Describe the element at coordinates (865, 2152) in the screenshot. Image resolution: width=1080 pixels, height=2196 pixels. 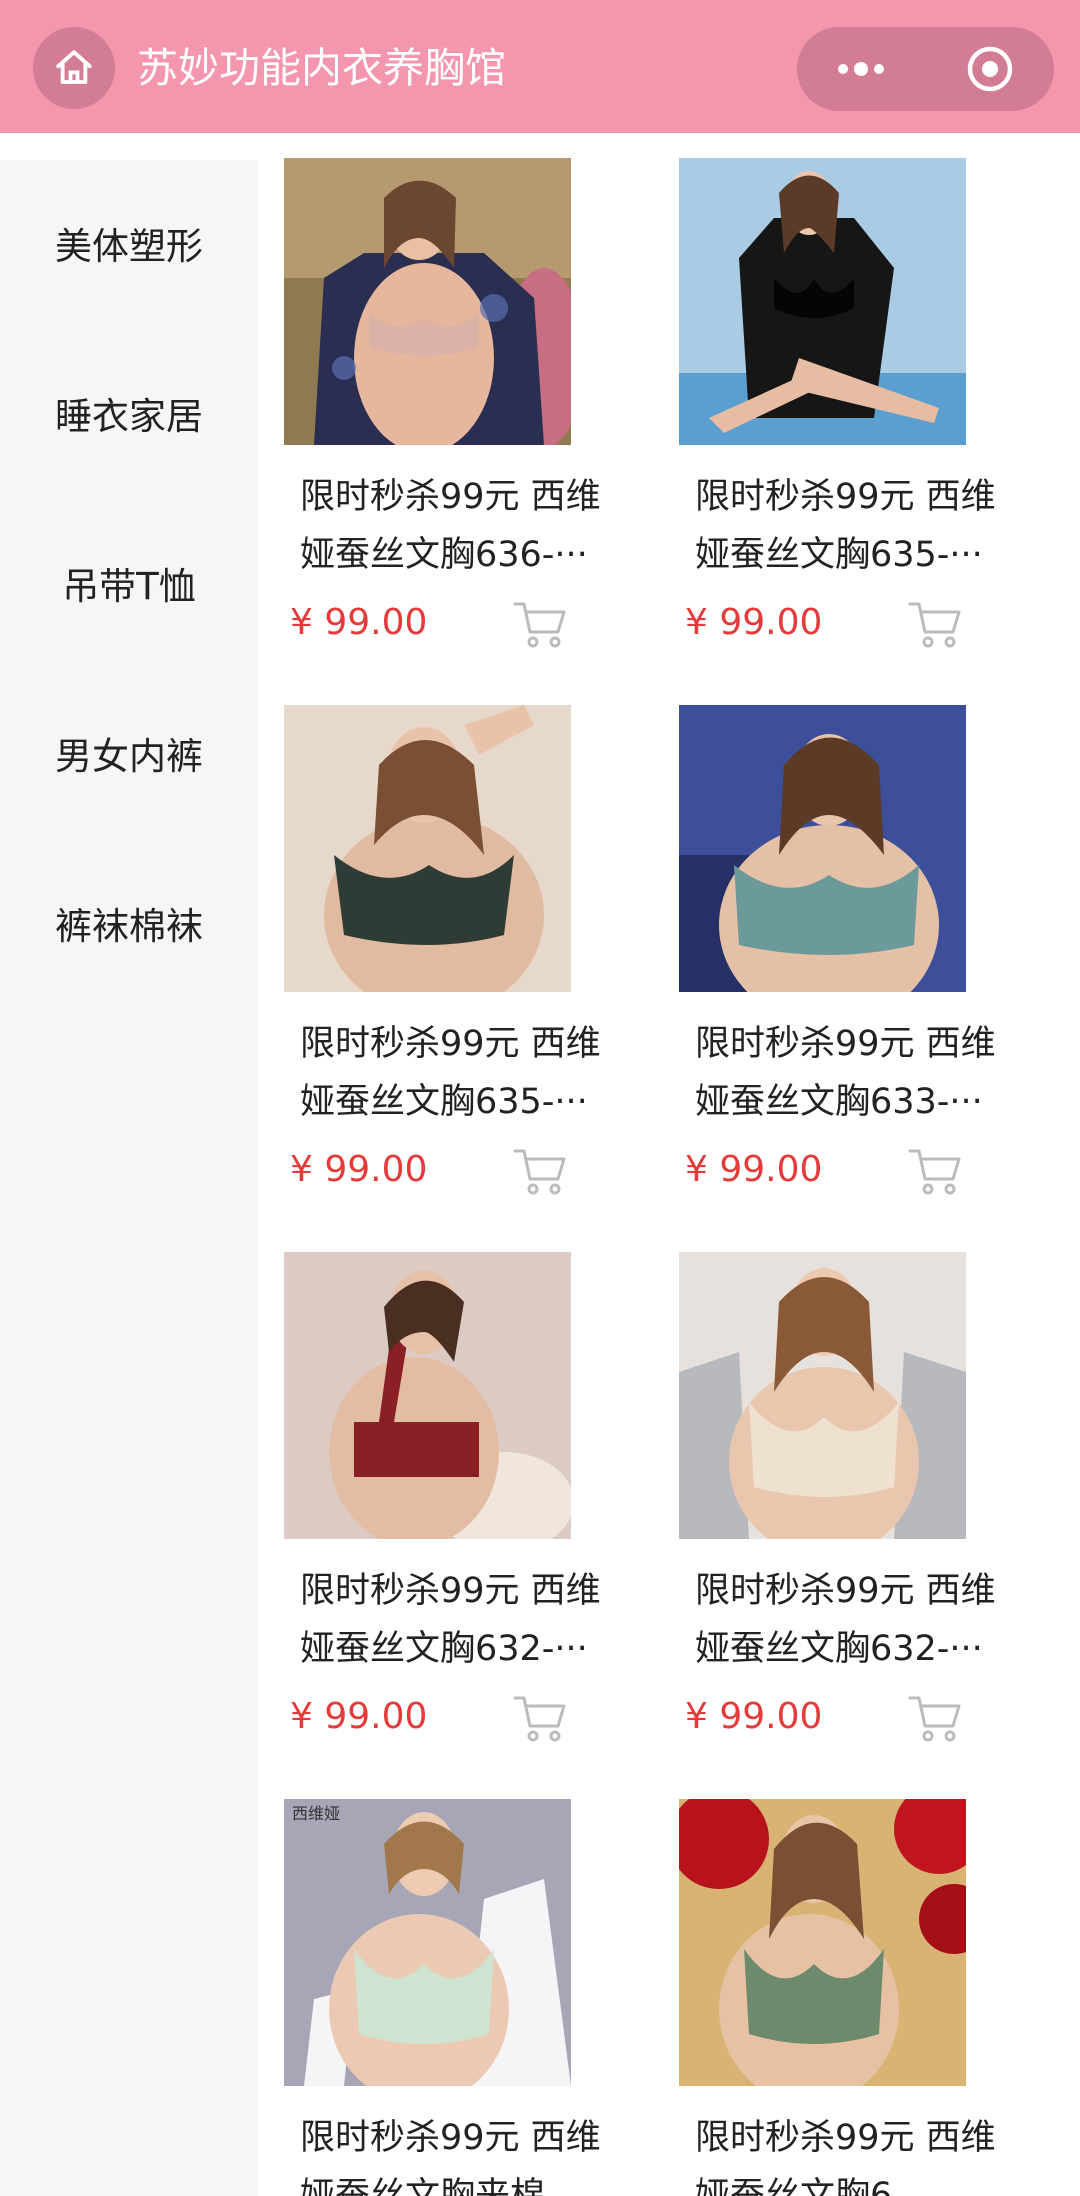
I see `product-title: 限时秒杀99元 西维 娅蚕丝文胸6` at that location.